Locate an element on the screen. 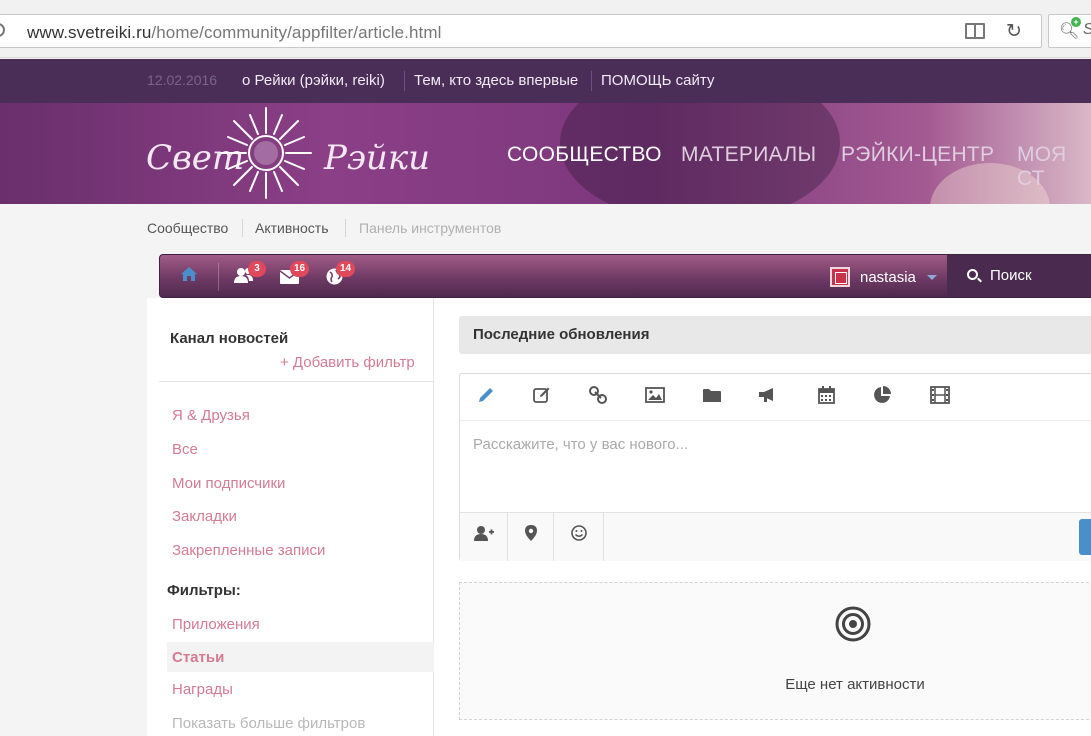 Image resolution: width=1091 pixels, height=736 pixels. empty-activity-box: Еще нет активности is located at coordinates (775, 651).